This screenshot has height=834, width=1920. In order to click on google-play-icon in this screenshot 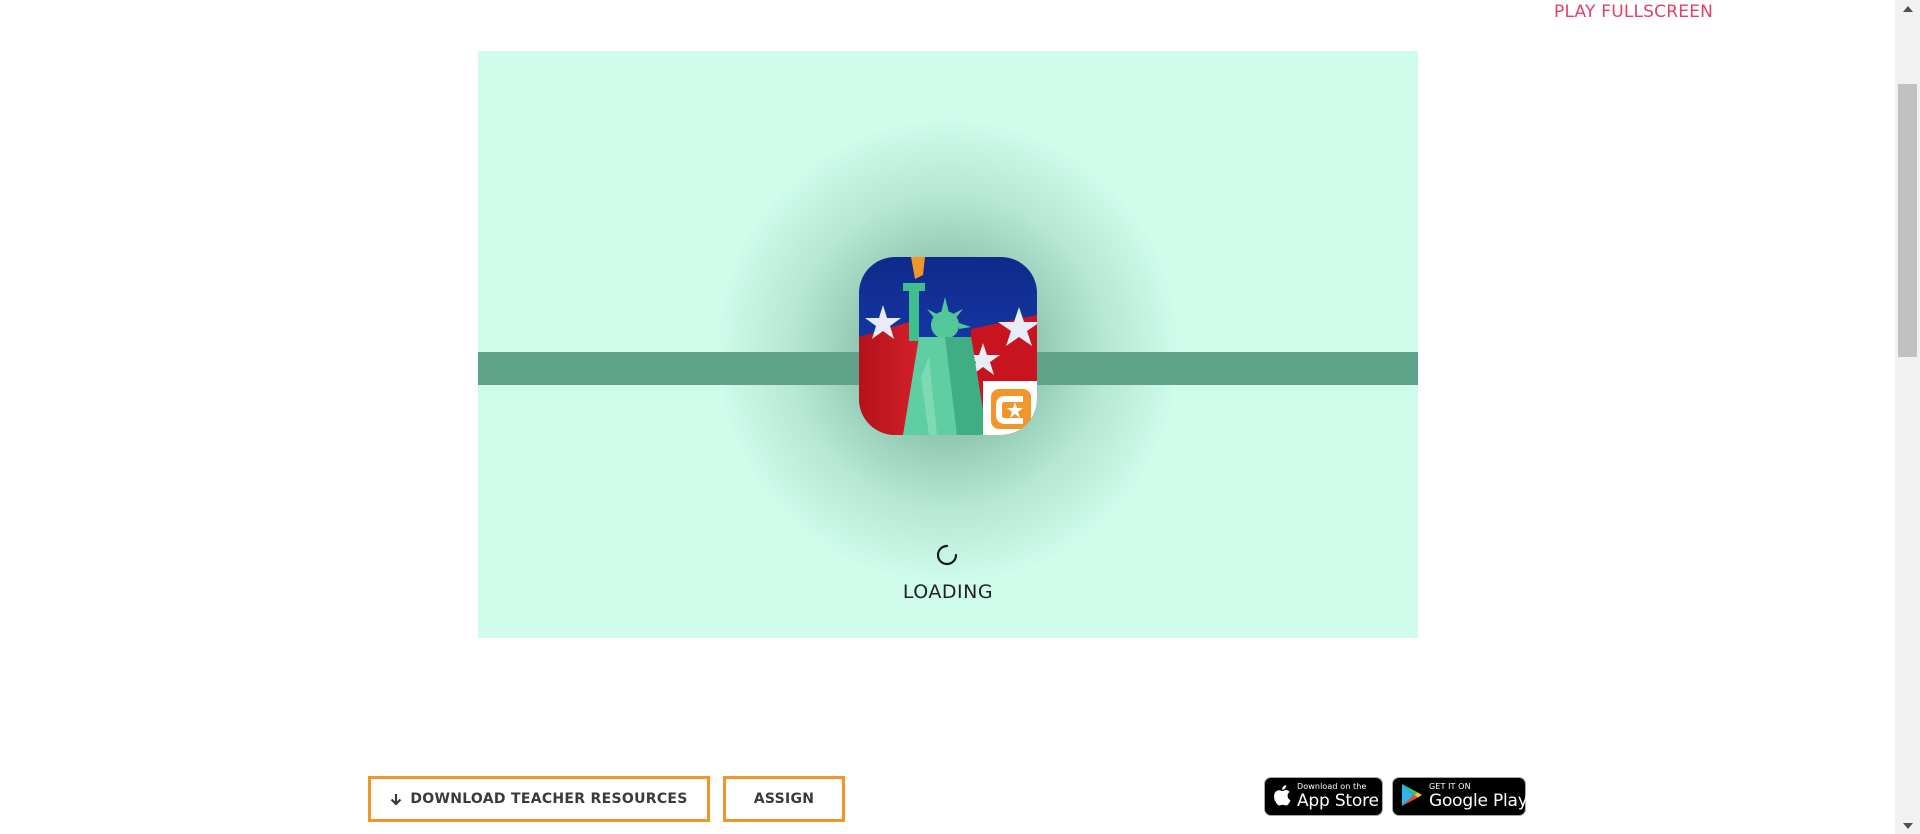, I will do `click(1412, 797)`.